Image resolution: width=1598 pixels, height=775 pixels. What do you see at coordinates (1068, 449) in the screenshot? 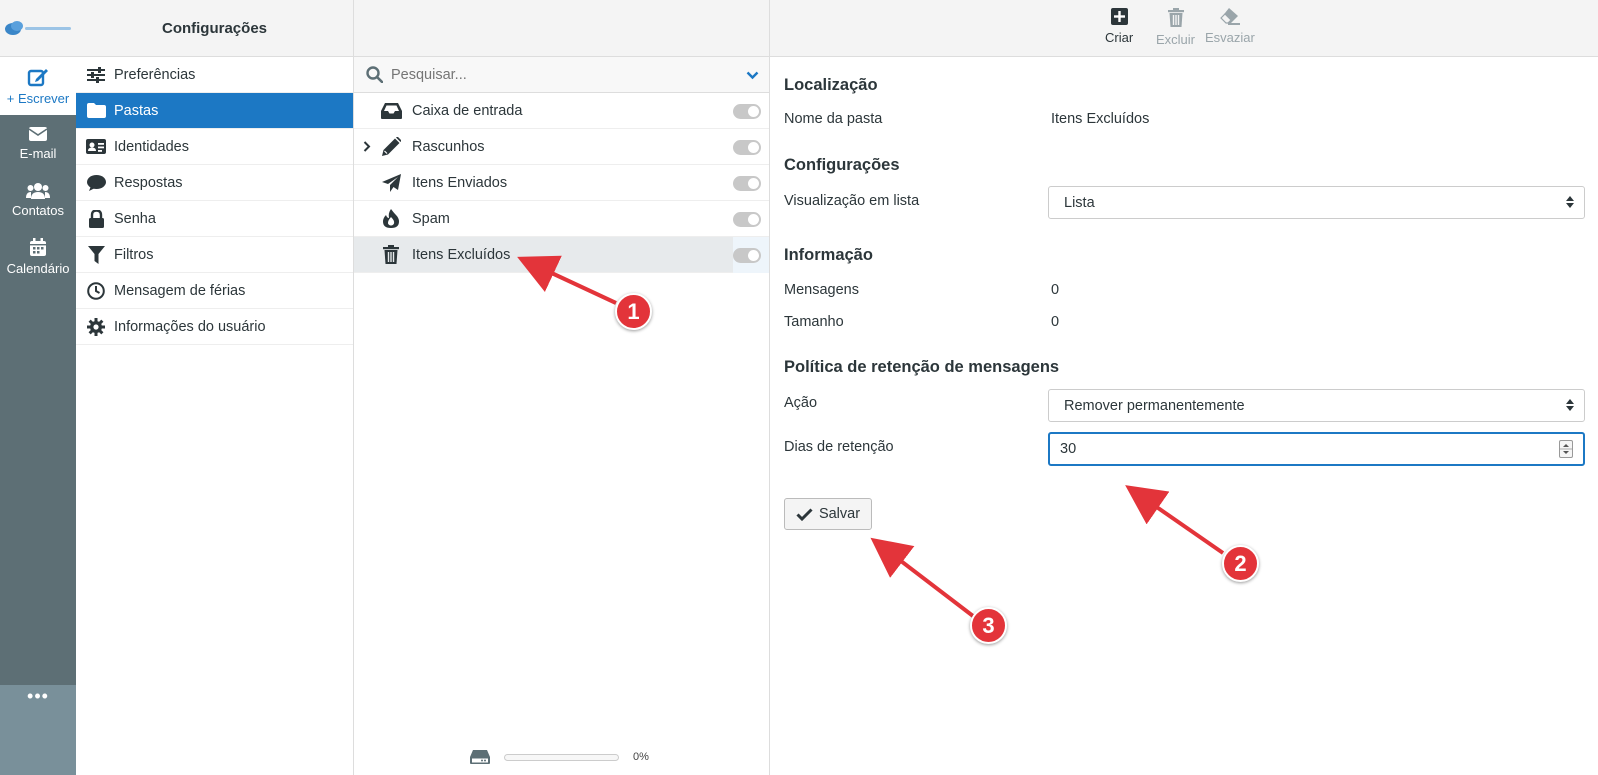
I see `retention-days-value: 30` at bounding box center [1068, 449].